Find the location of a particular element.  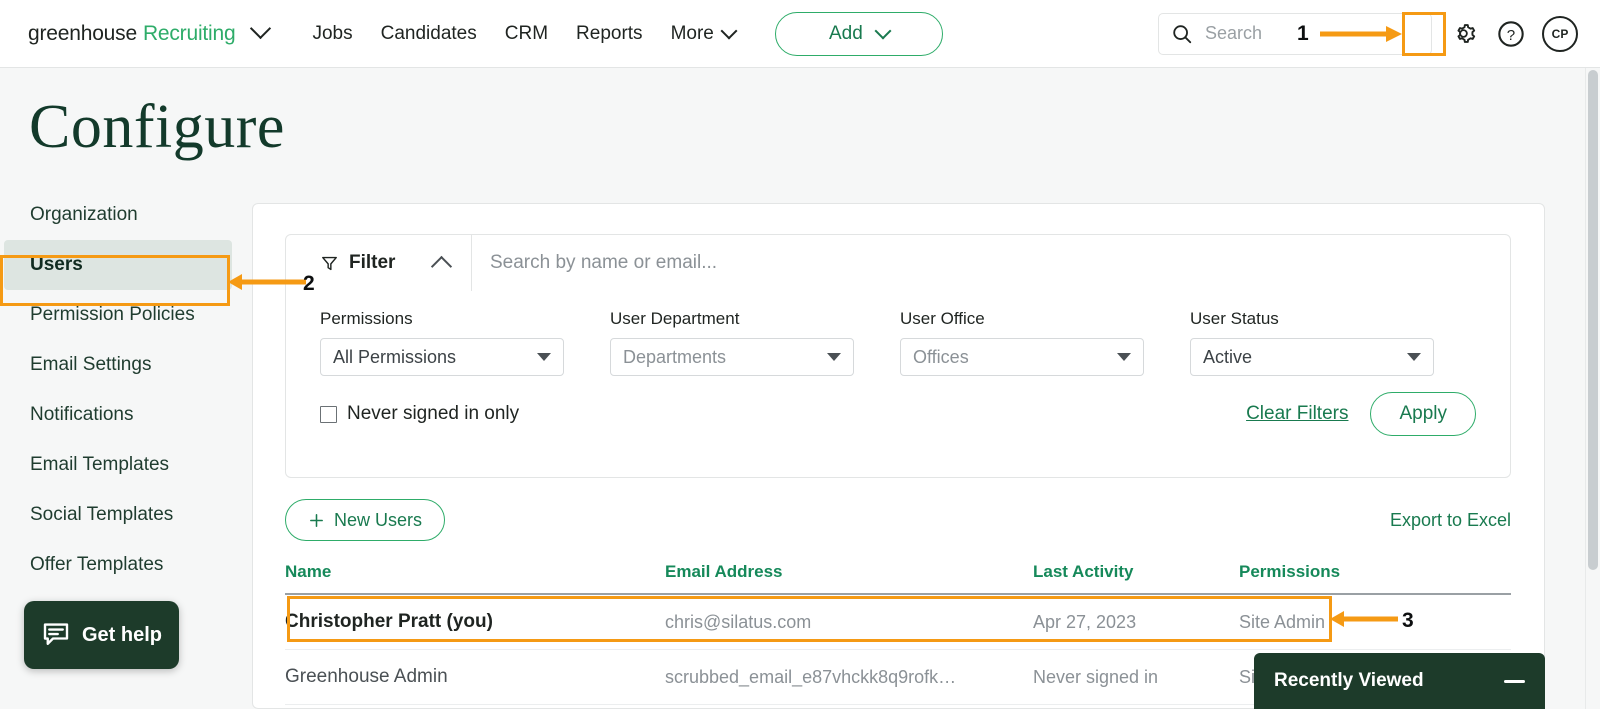

help-button: ? is located at coordinates (1511, 34).